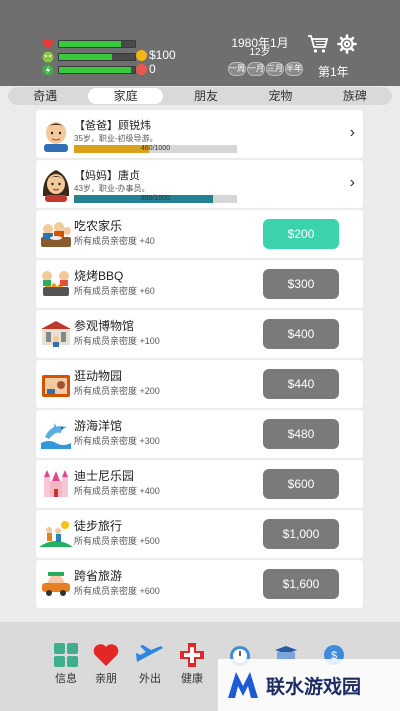 Image resolution: width=400 pixels, height=711 pixels. What do you see at coordinates (301, 434) in the screenshot?
I see `buy-aquarium-button: $480` at bounding box center [301, 434].